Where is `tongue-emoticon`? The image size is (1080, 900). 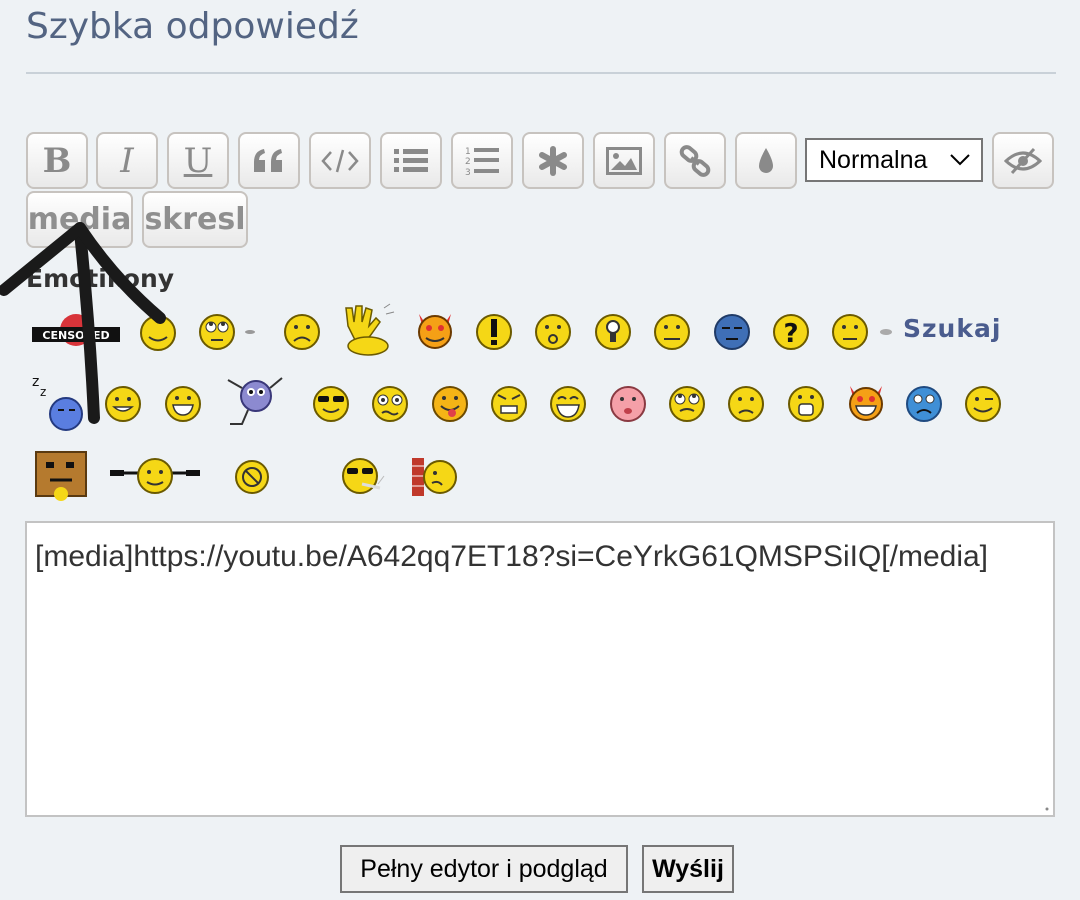
tongue-emoticon is located at coordinates (450, 404).